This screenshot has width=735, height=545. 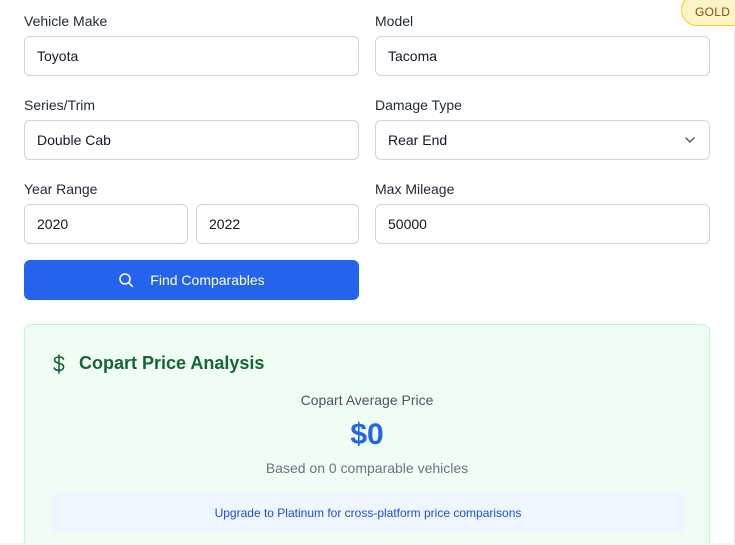 I want to click on vehicle-make-label: Vehicle Make, so click(x=66, y=21).